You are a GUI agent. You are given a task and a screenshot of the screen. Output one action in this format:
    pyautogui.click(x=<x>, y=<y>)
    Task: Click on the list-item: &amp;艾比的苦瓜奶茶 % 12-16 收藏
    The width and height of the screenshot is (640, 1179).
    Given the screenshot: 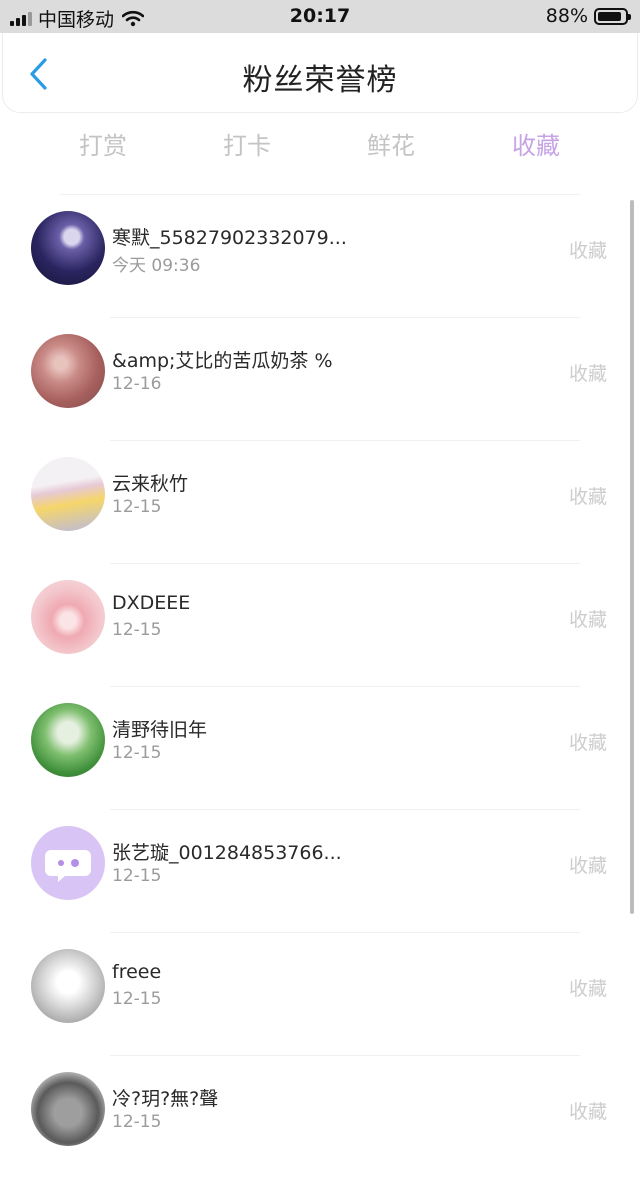 What is the action you would take?
    pyautogui.click(x=320, y=379)
    